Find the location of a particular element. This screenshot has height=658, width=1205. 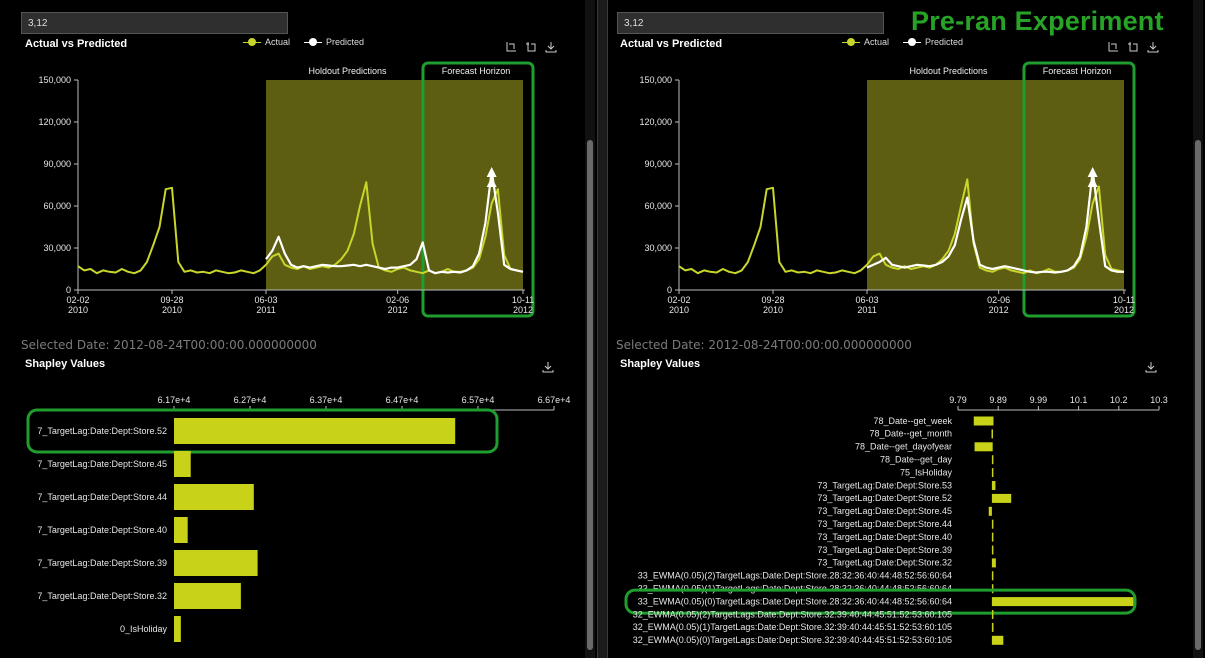

y-tick-label: 120,000 is located at coordinates (54, 122).